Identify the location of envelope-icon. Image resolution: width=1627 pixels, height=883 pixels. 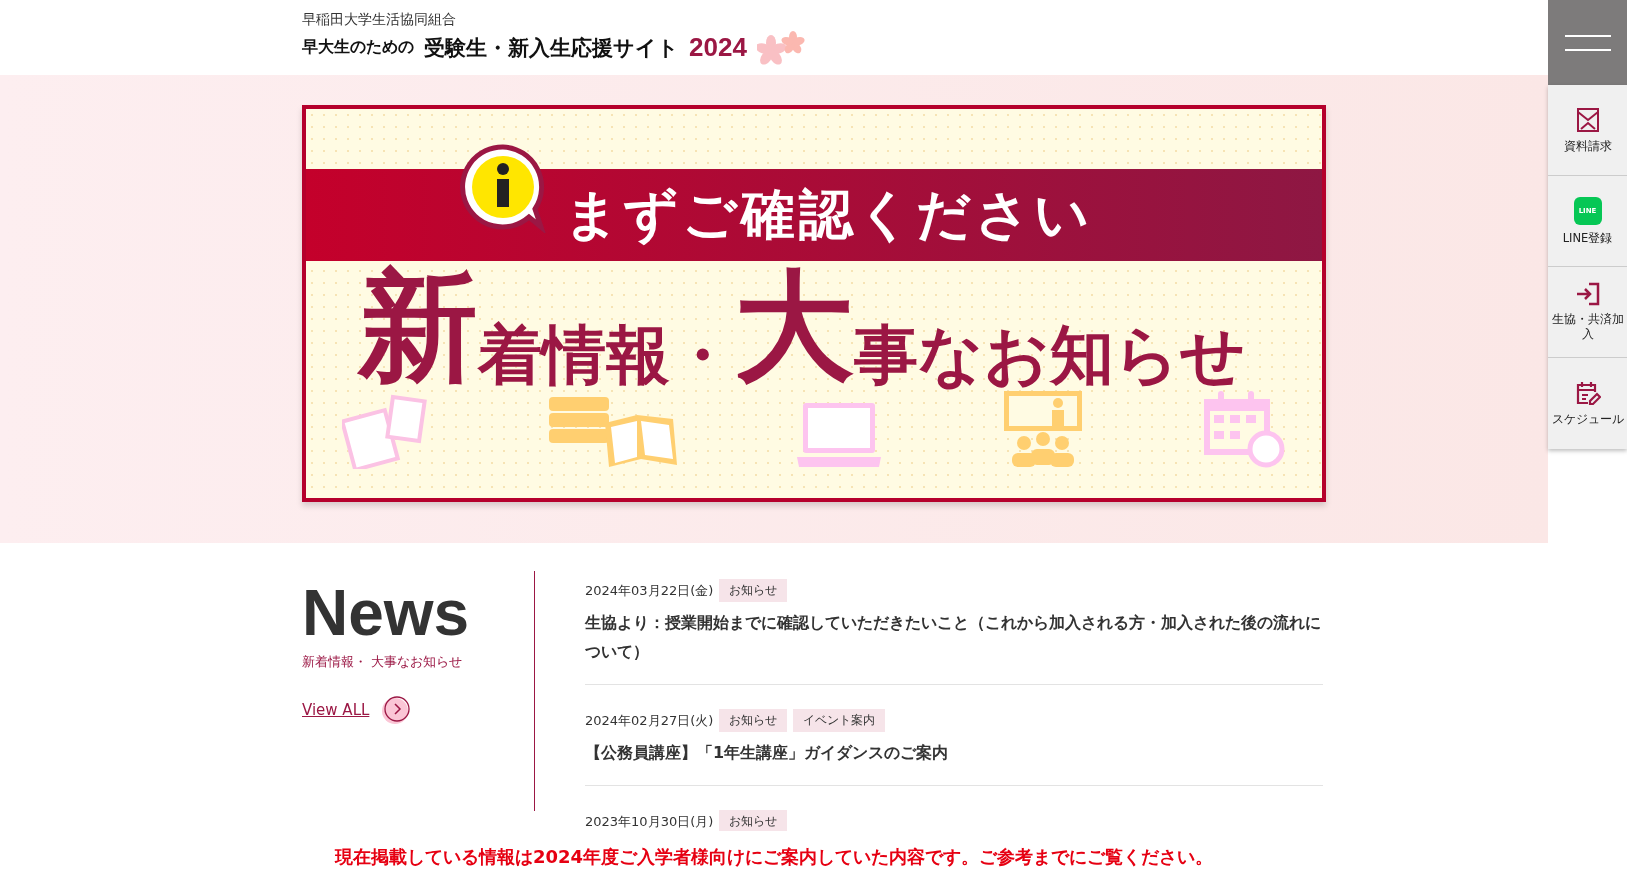
(1587, 119).